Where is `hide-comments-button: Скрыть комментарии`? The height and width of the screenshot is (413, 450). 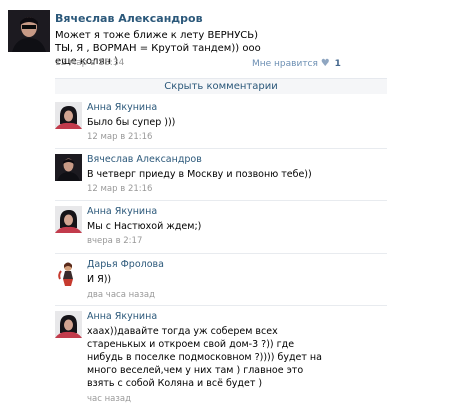 hide-comments-button: Скрыть комментарии is located at coordinates (221, 86).